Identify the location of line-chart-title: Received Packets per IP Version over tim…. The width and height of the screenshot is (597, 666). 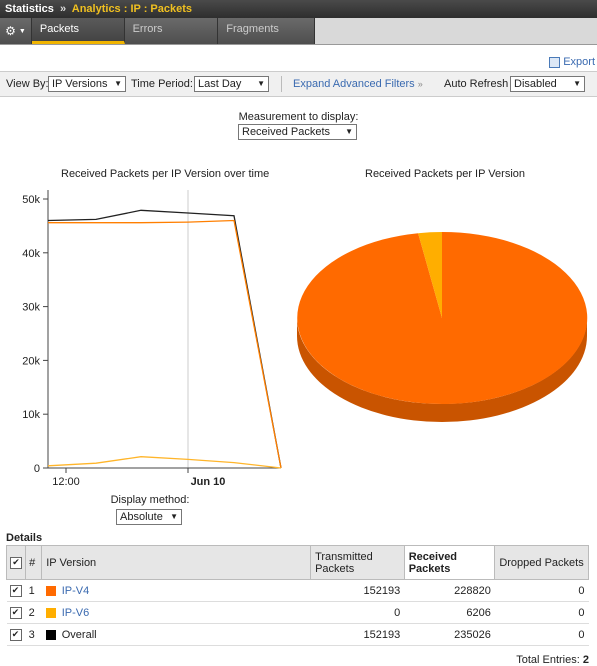
(165, 174).